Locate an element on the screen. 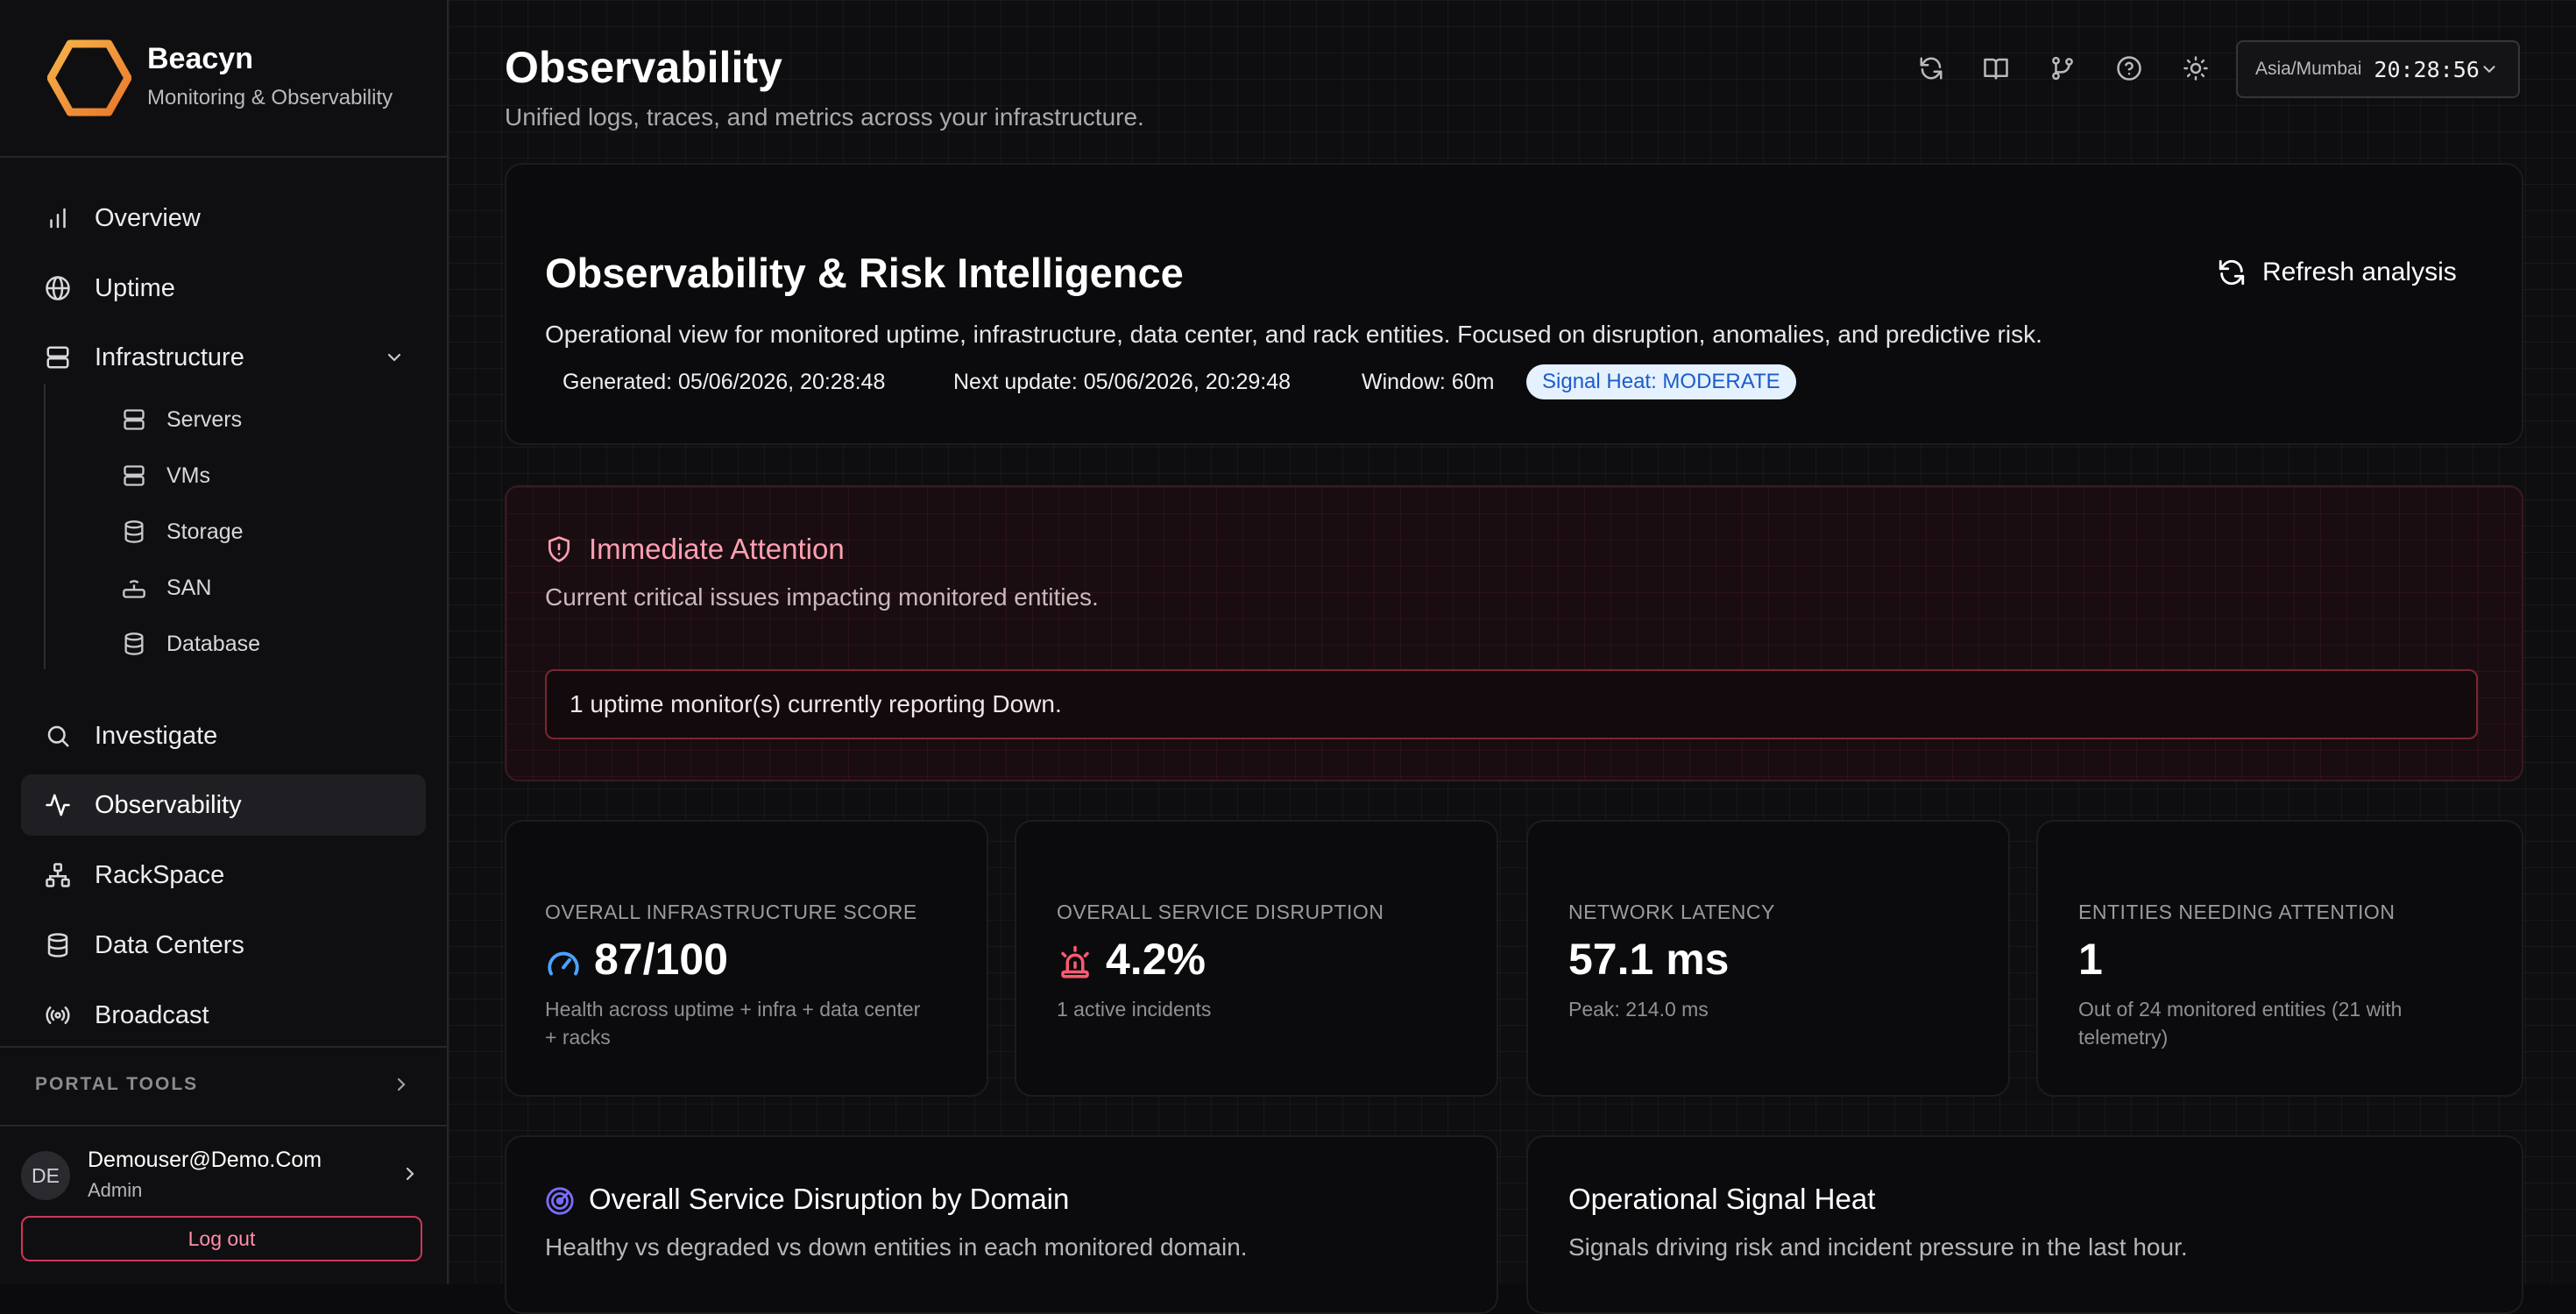 Image resolution: width=2576 pixels, height=1314 pixels. kpi-value: 4.2% is located at coordinates (1156, 960).